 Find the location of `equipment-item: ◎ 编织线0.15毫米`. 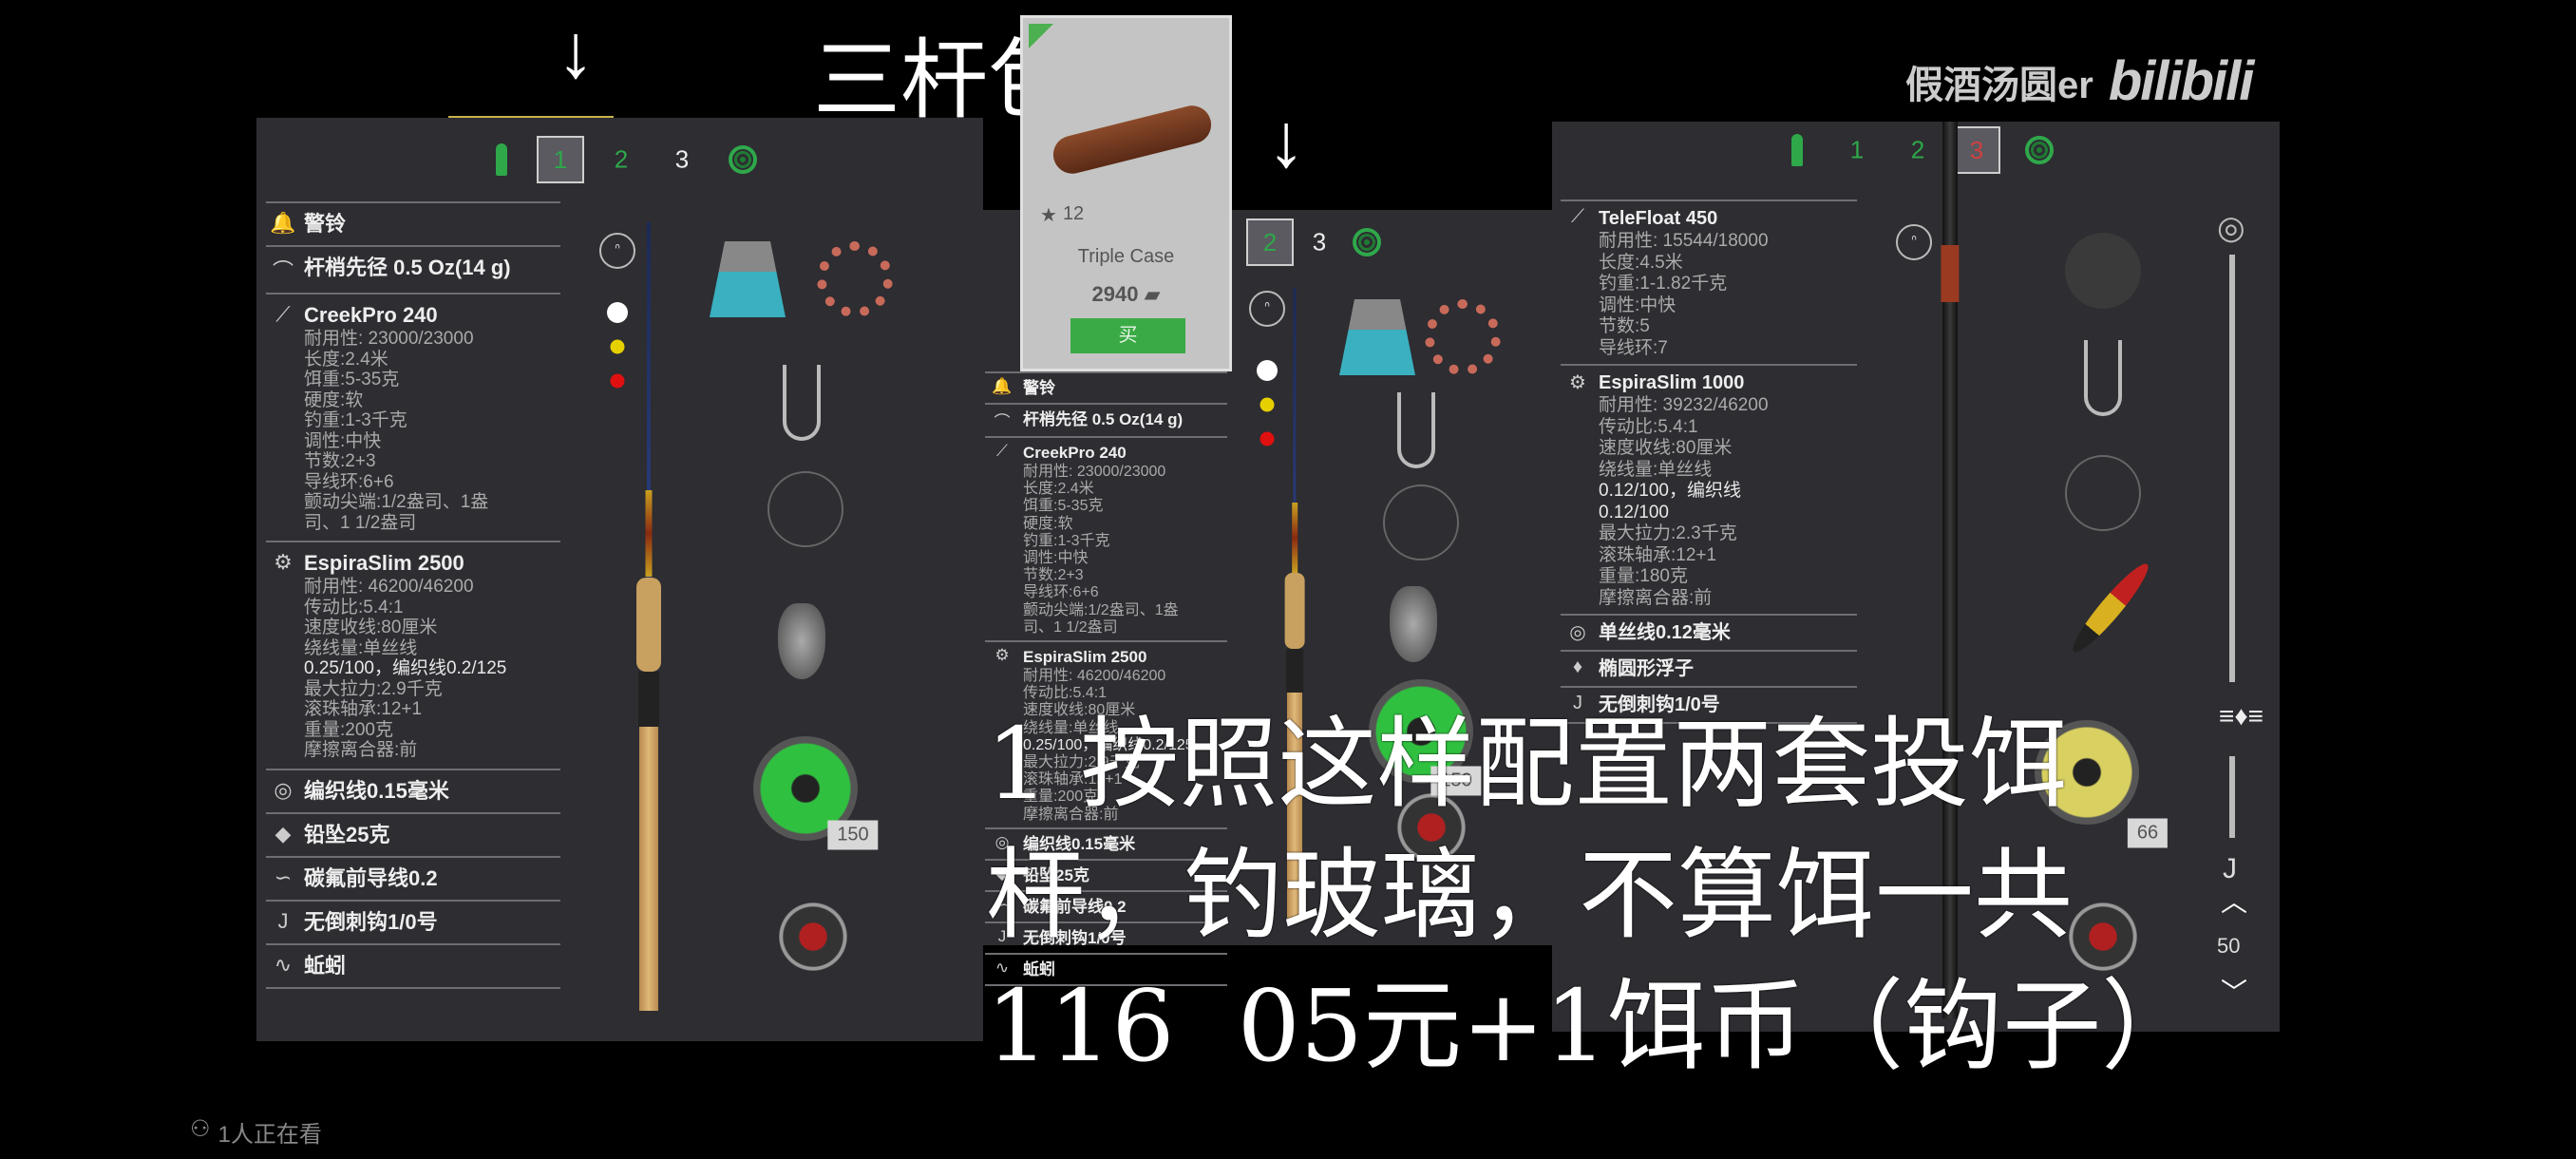

equipment-item: ◎ 编织线0.15毫米 is located at coordinates (413, 790).